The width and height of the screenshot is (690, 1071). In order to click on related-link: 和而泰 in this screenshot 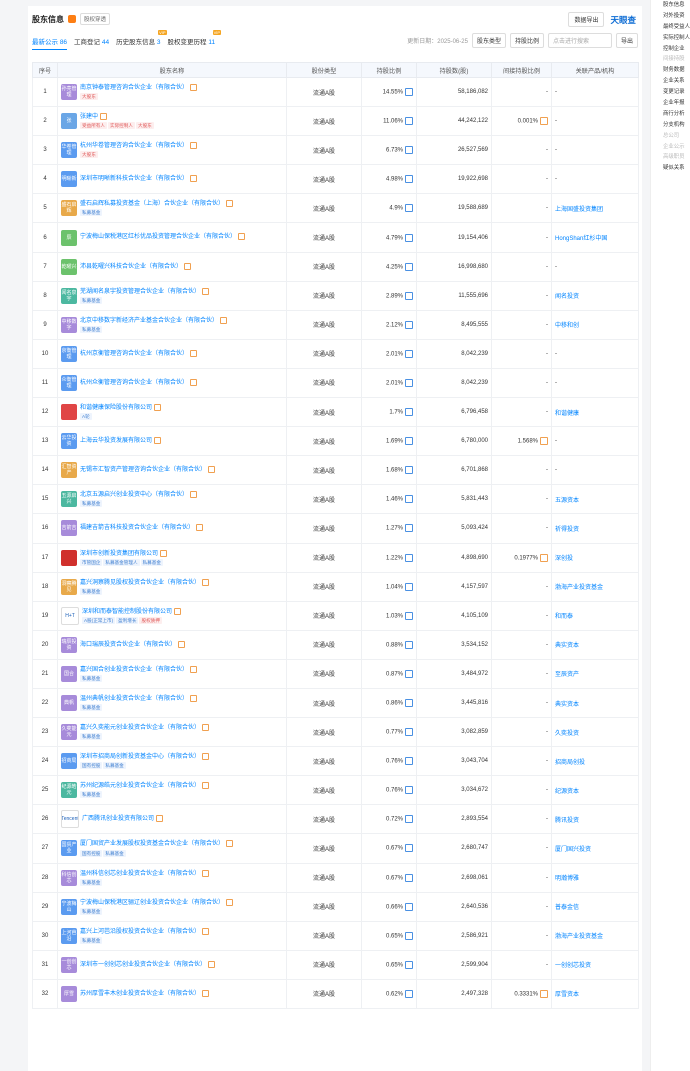, I will do `click(564, 617)`.